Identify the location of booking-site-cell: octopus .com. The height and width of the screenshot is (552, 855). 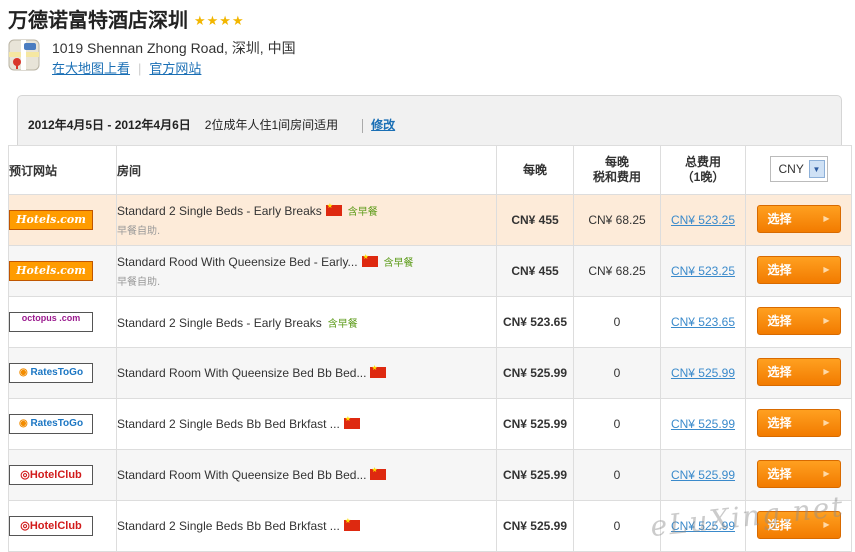
(62, 322).